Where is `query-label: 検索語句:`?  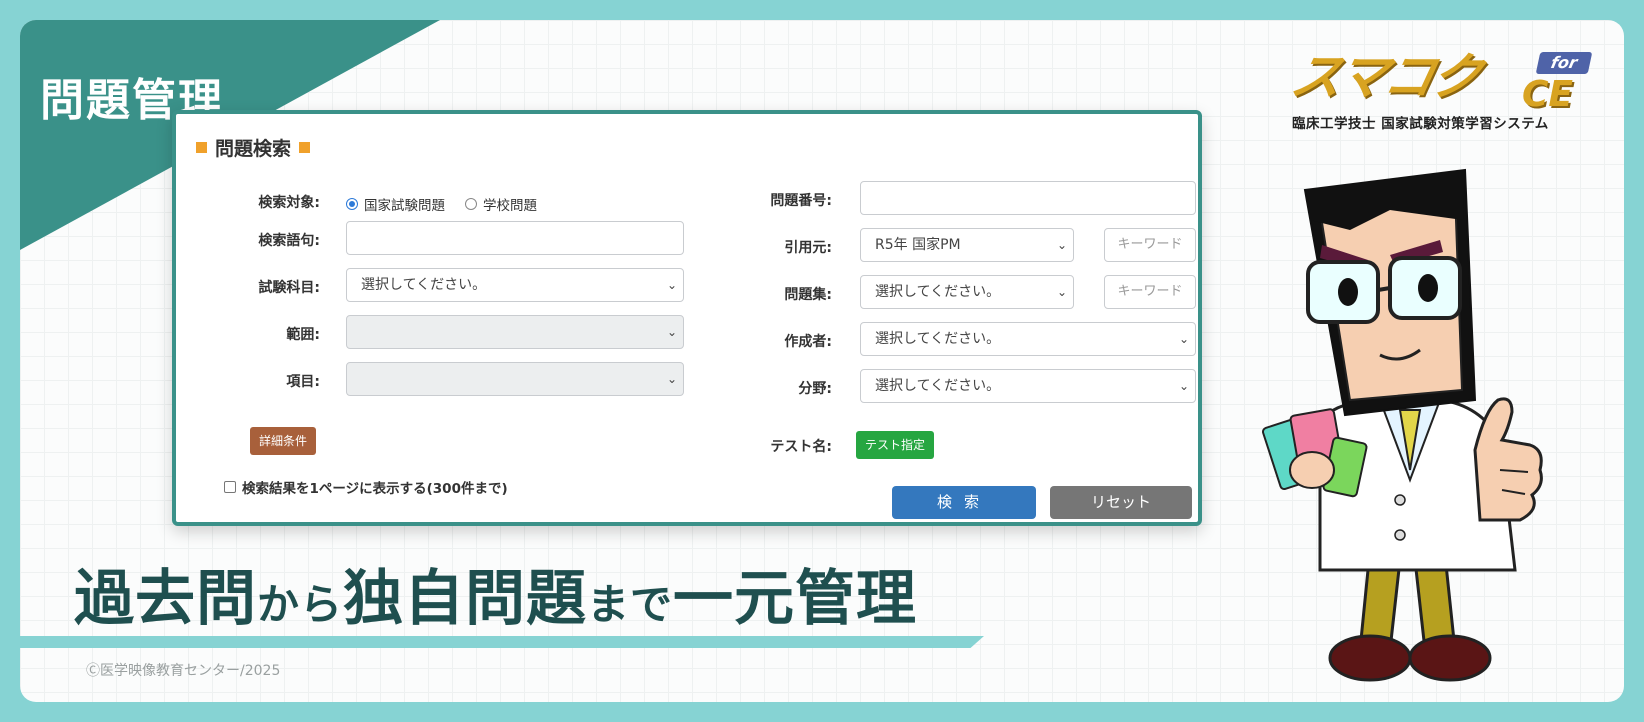
query-label: 検索語句: is located at coordinates (289, 241).